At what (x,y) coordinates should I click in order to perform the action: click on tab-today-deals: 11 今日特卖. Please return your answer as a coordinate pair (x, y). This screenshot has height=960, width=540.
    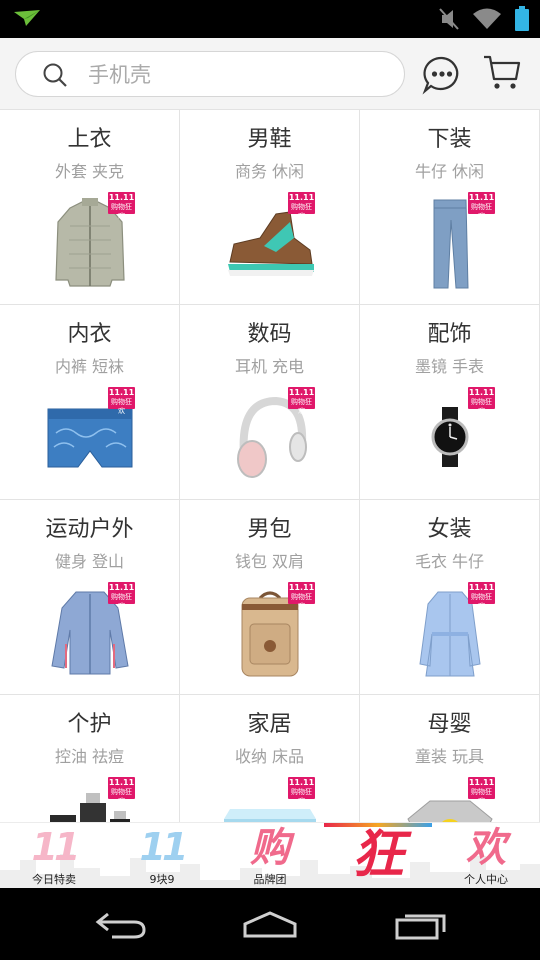
    Looking at the image, I should click on (54, 855).